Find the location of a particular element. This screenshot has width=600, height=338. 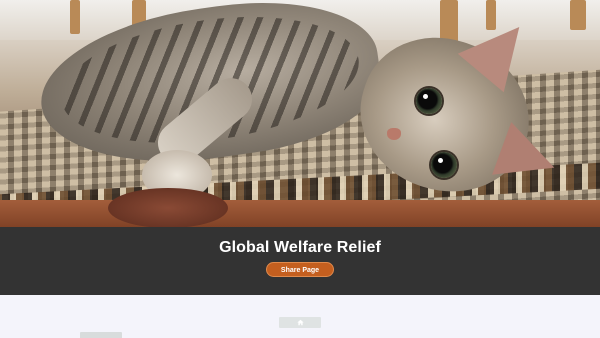

cat-nose is located at coordinates (394, 134).